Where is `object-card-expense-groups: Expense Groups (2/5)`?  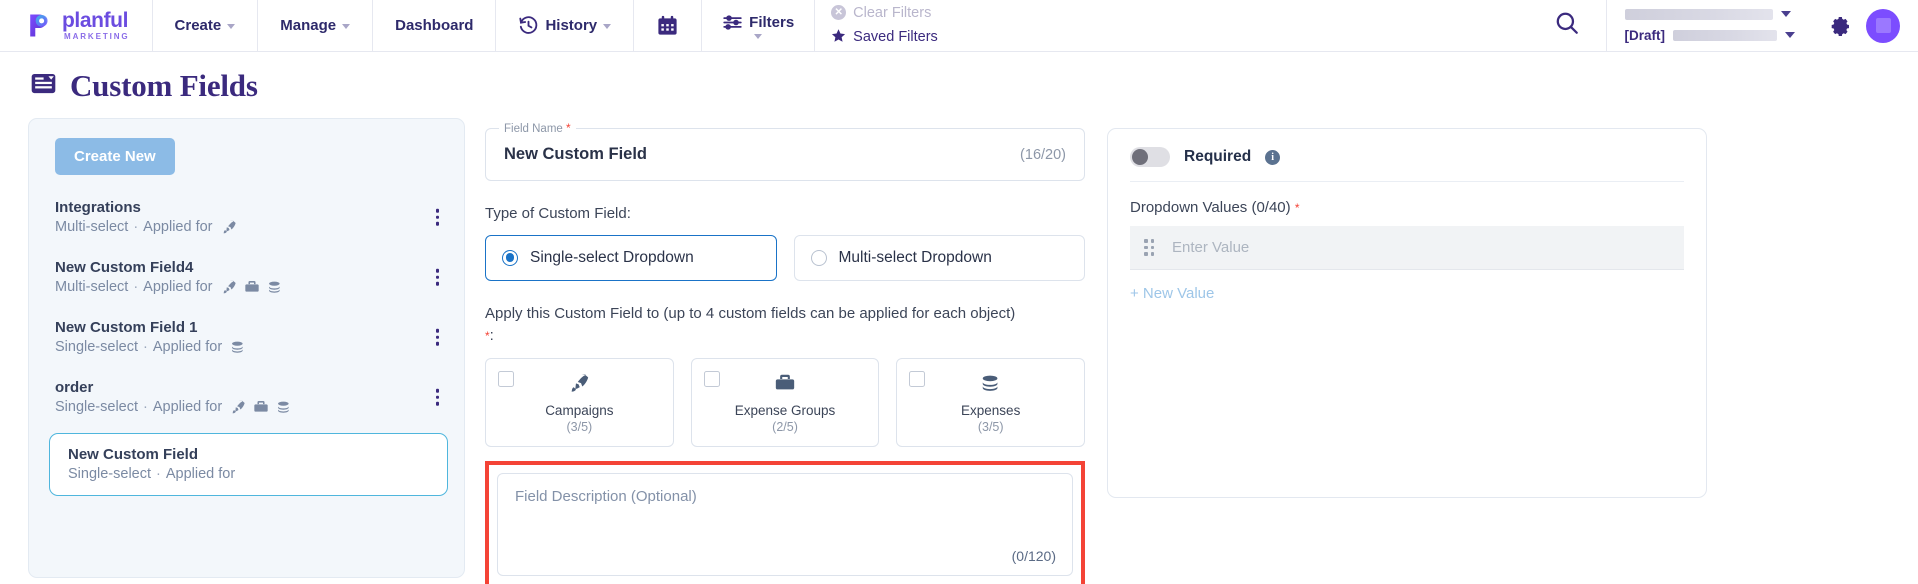
object-card-expense-groups: Expense Groups (2/5) is located at coordinates (785, 402).